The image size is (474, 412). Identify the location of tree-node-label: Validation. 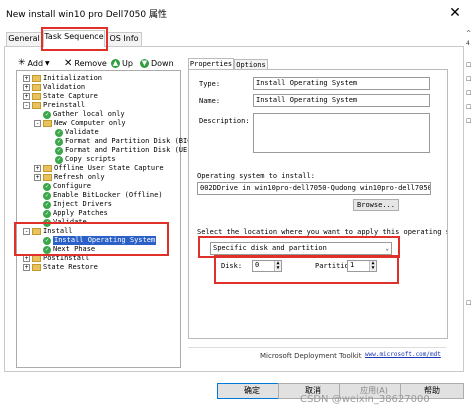
(64, 87).